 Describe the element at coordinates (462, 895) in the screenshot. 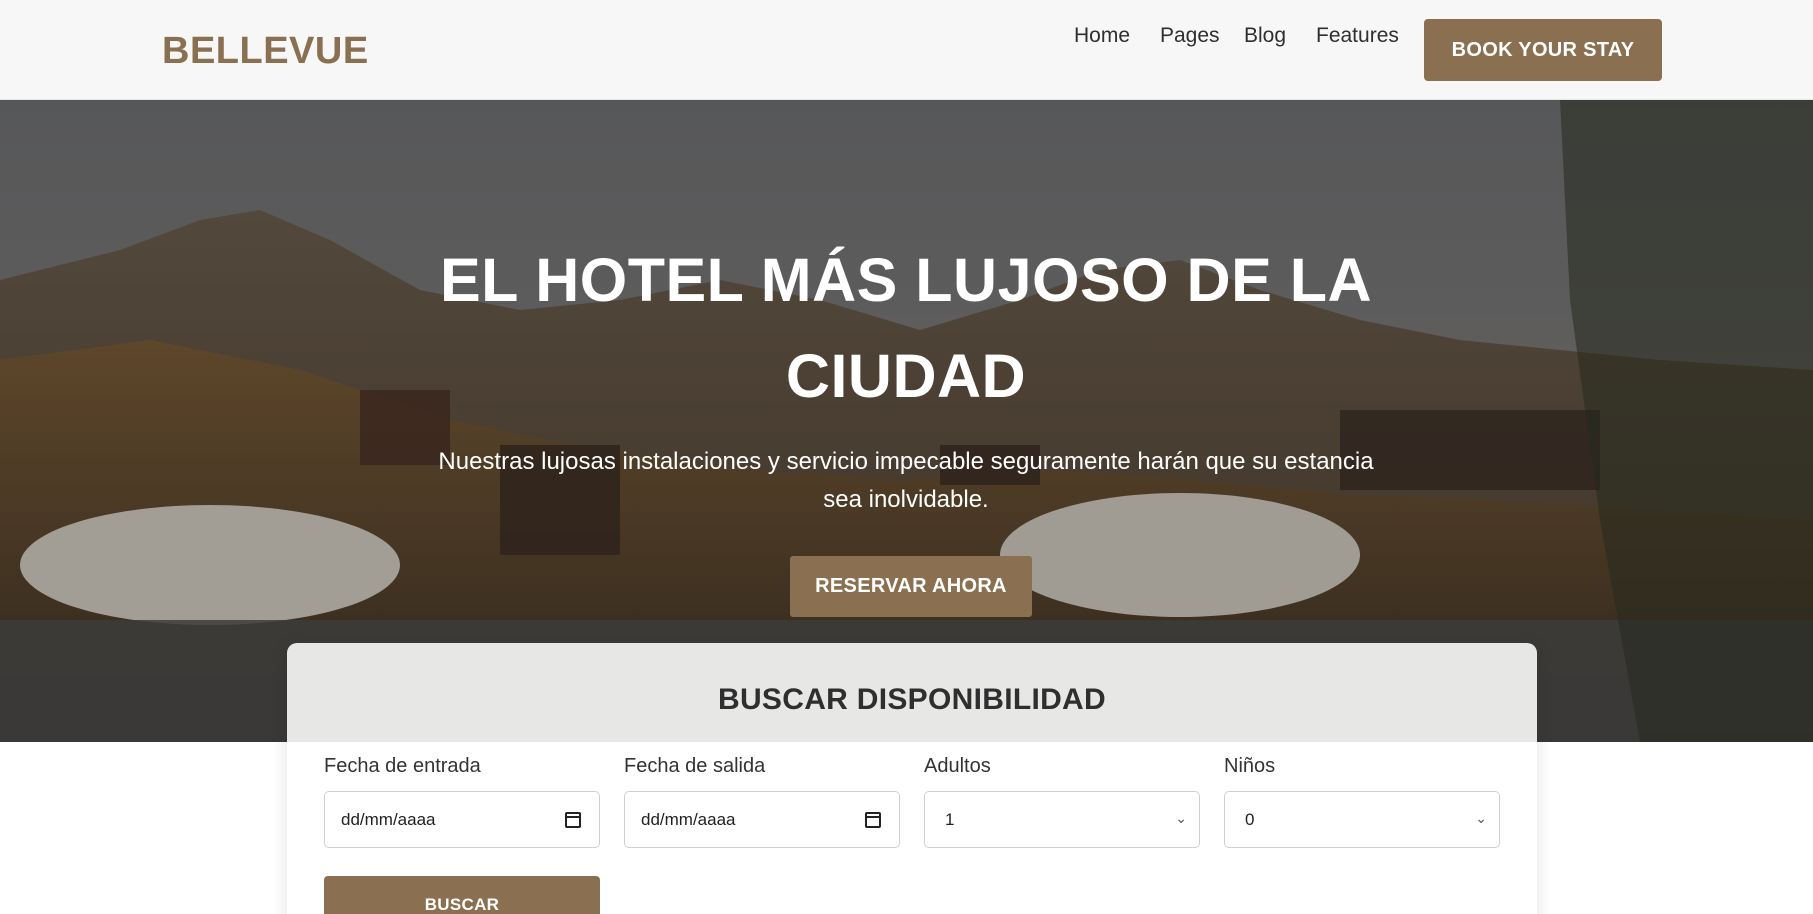

I see `buscar-button: BUSCAR` at that location.